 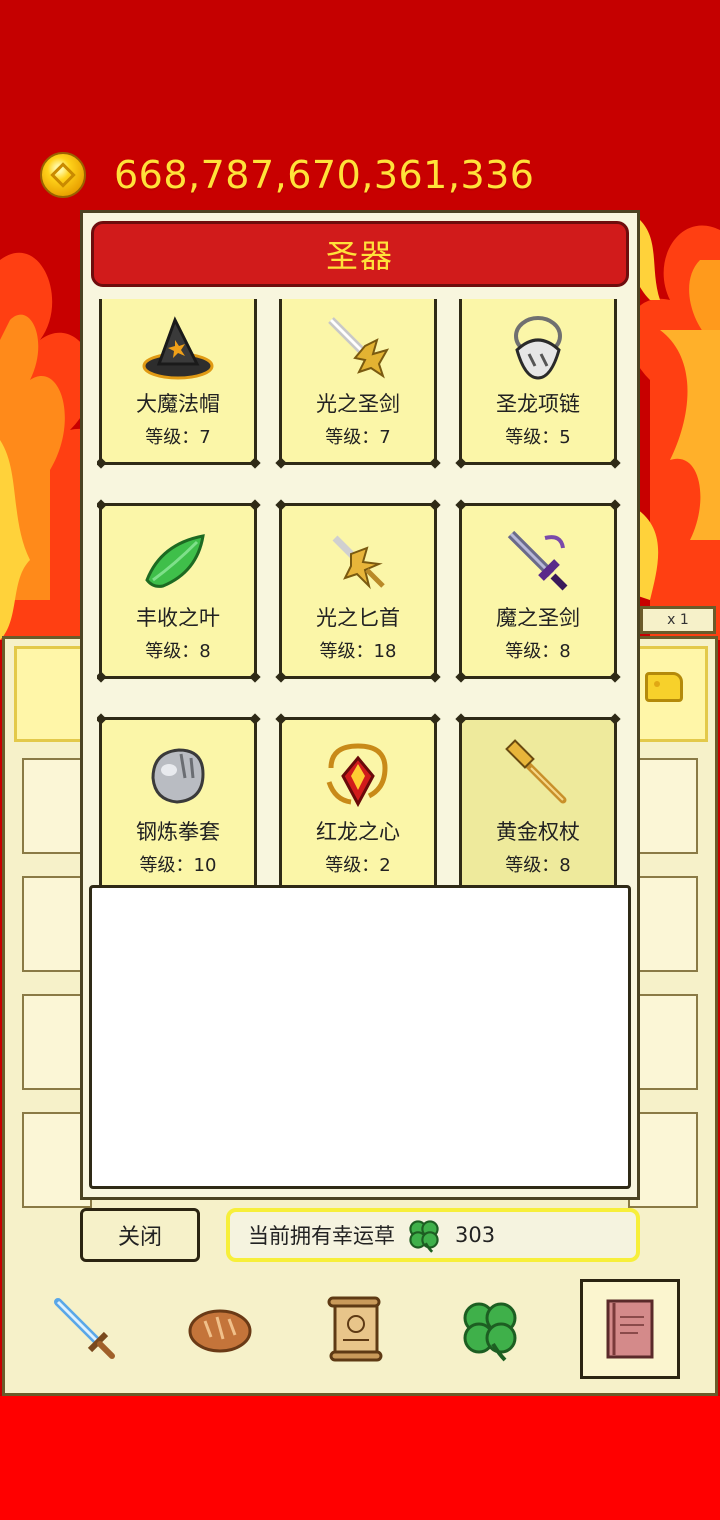 What do you see at coordinates (49, 694) in the screenshot?
I see `inventory-slot-highlighted` at bounding box center [49, 694].